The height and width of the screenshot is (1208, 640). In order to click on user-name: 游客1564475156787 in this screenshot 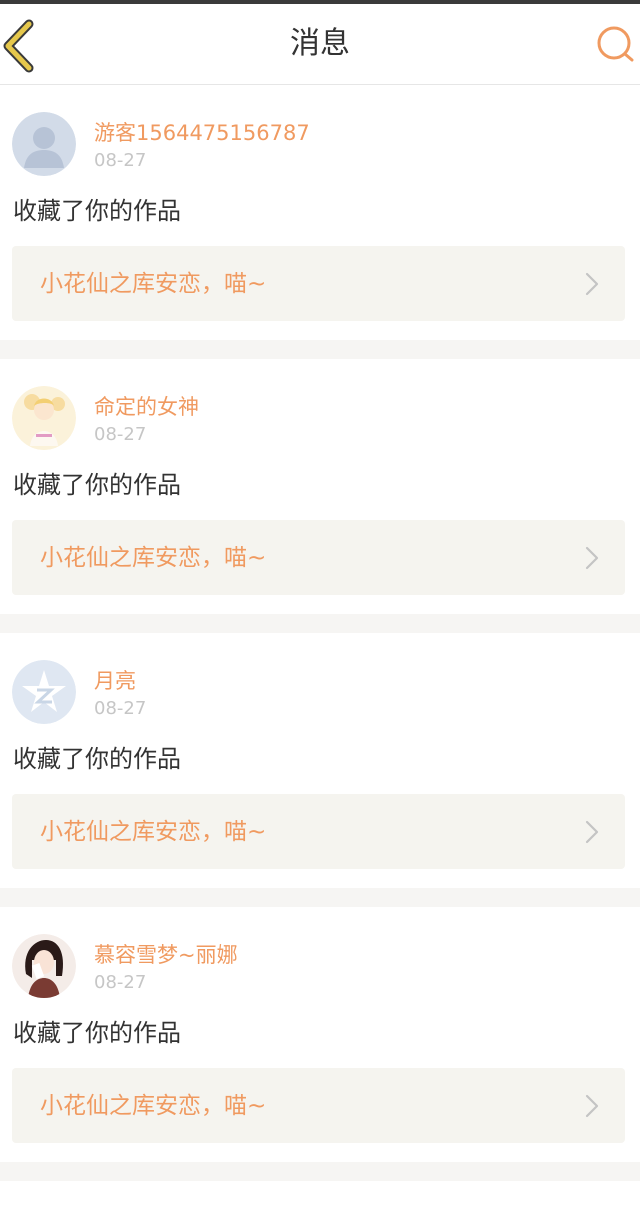, I will do `click(202, 133)`.